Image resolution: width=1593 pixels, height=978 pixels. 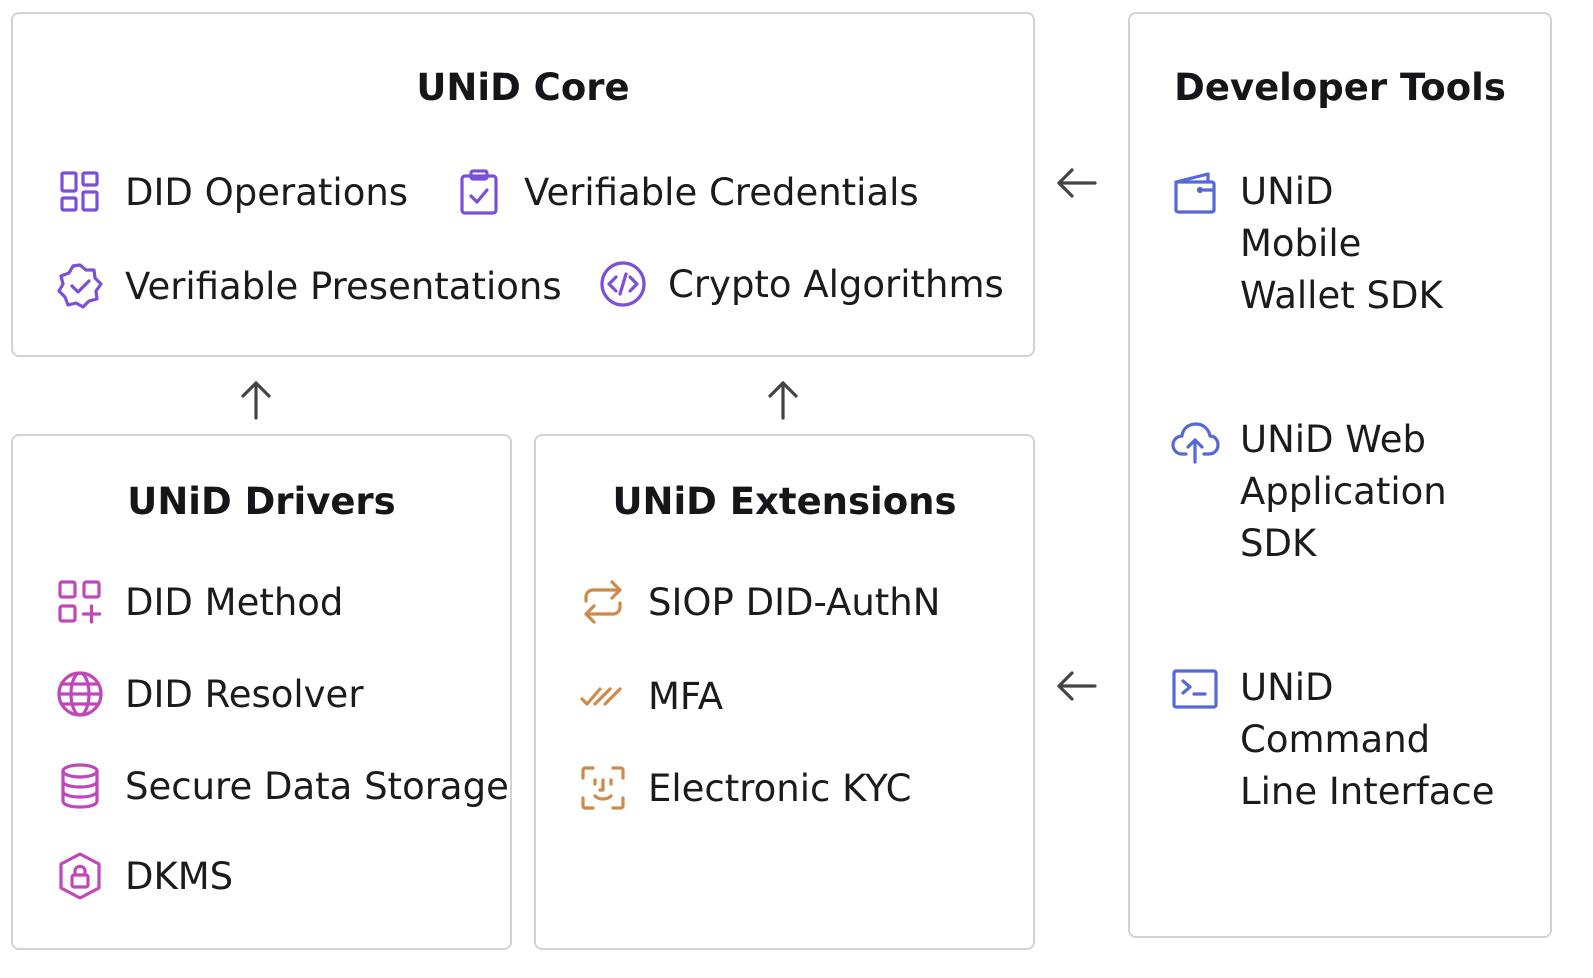 What do you see at coordinates (317, 786) in the screenshot?
I see `drivers-item-label: Secure Data Storage` at bounding box center [317, 786].